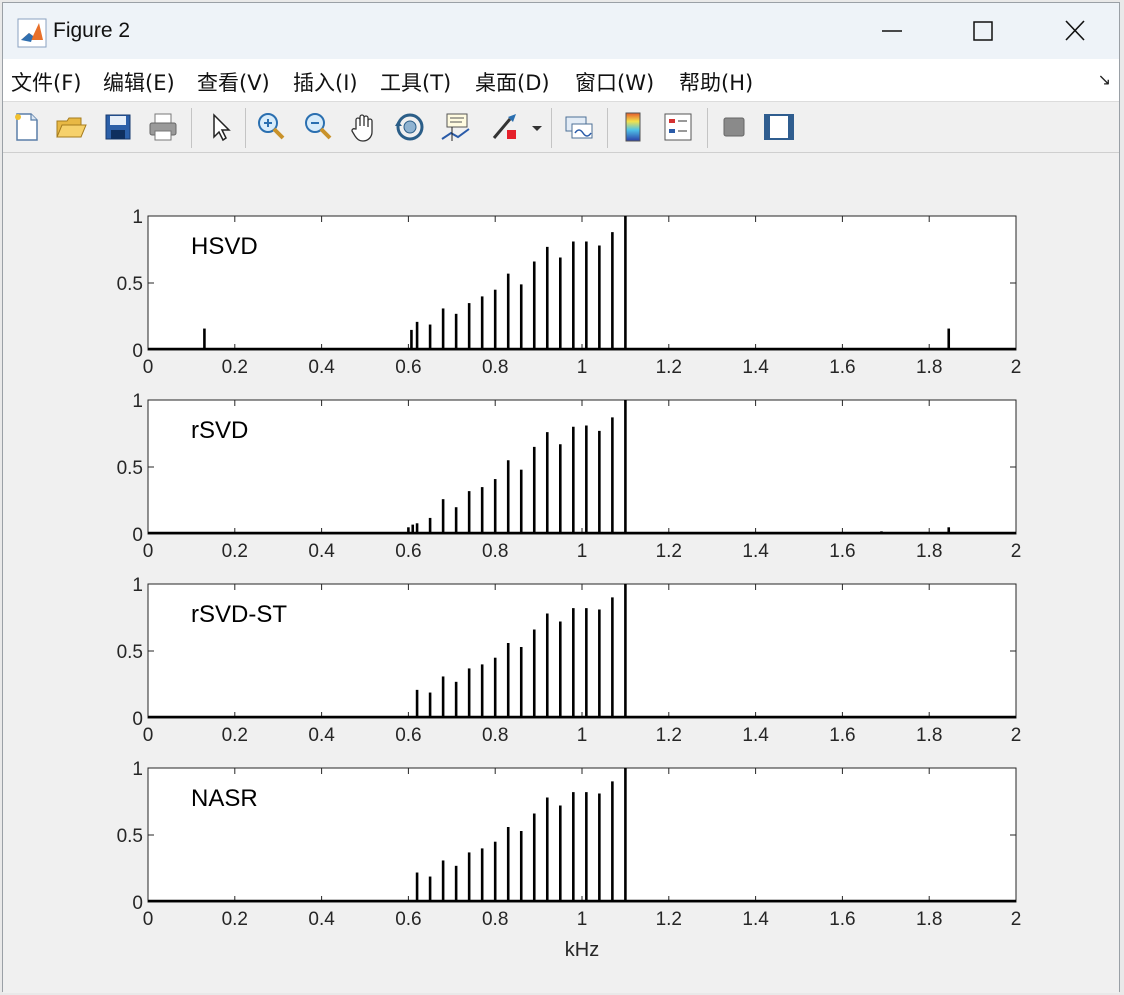 The image size is (1124, 995). I want to click on subplot-label: HSVD, so click(224, 246).